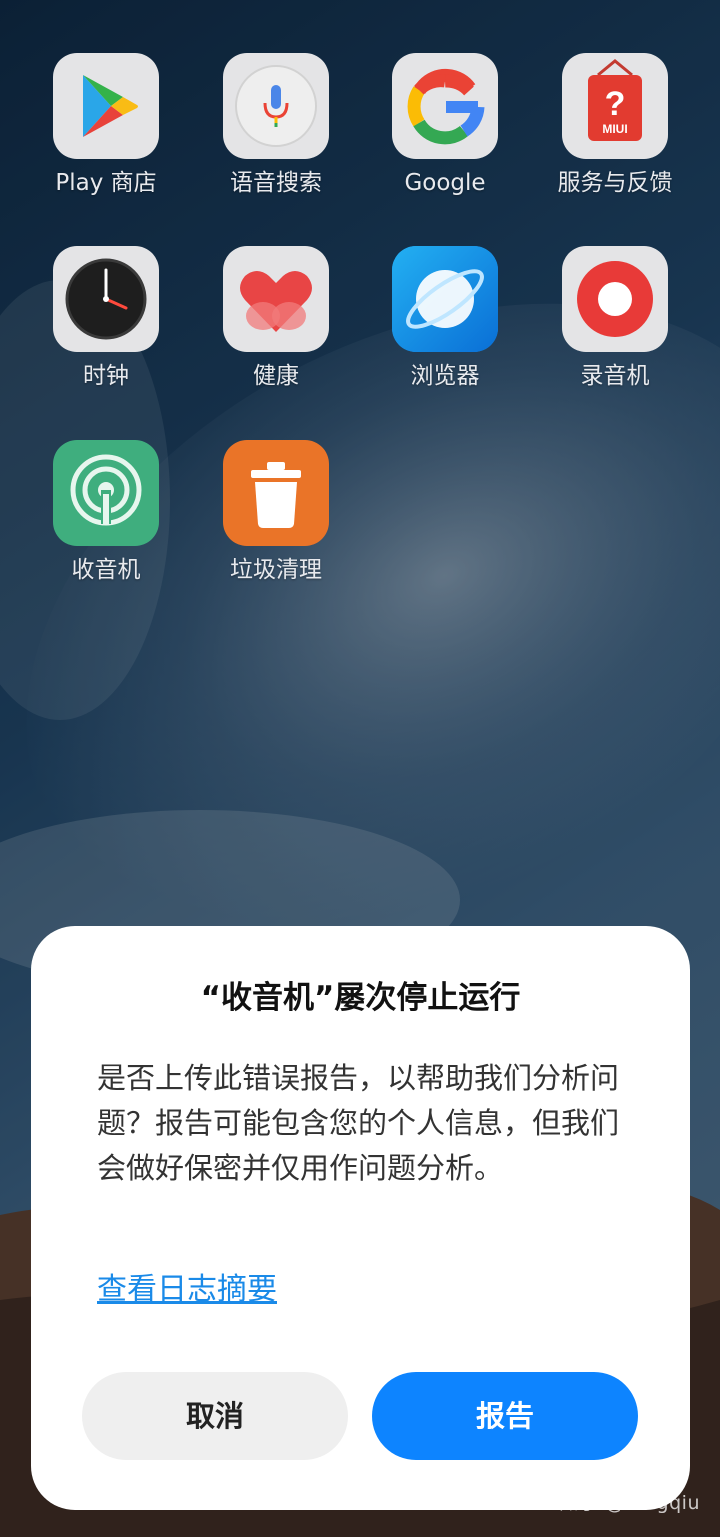 This screenshot has height=1537, width=720. What do you see at coordinates (615, 183) in the screenshot?
I see `app-label: 服务与反馈` at bounding box center [615, 183].